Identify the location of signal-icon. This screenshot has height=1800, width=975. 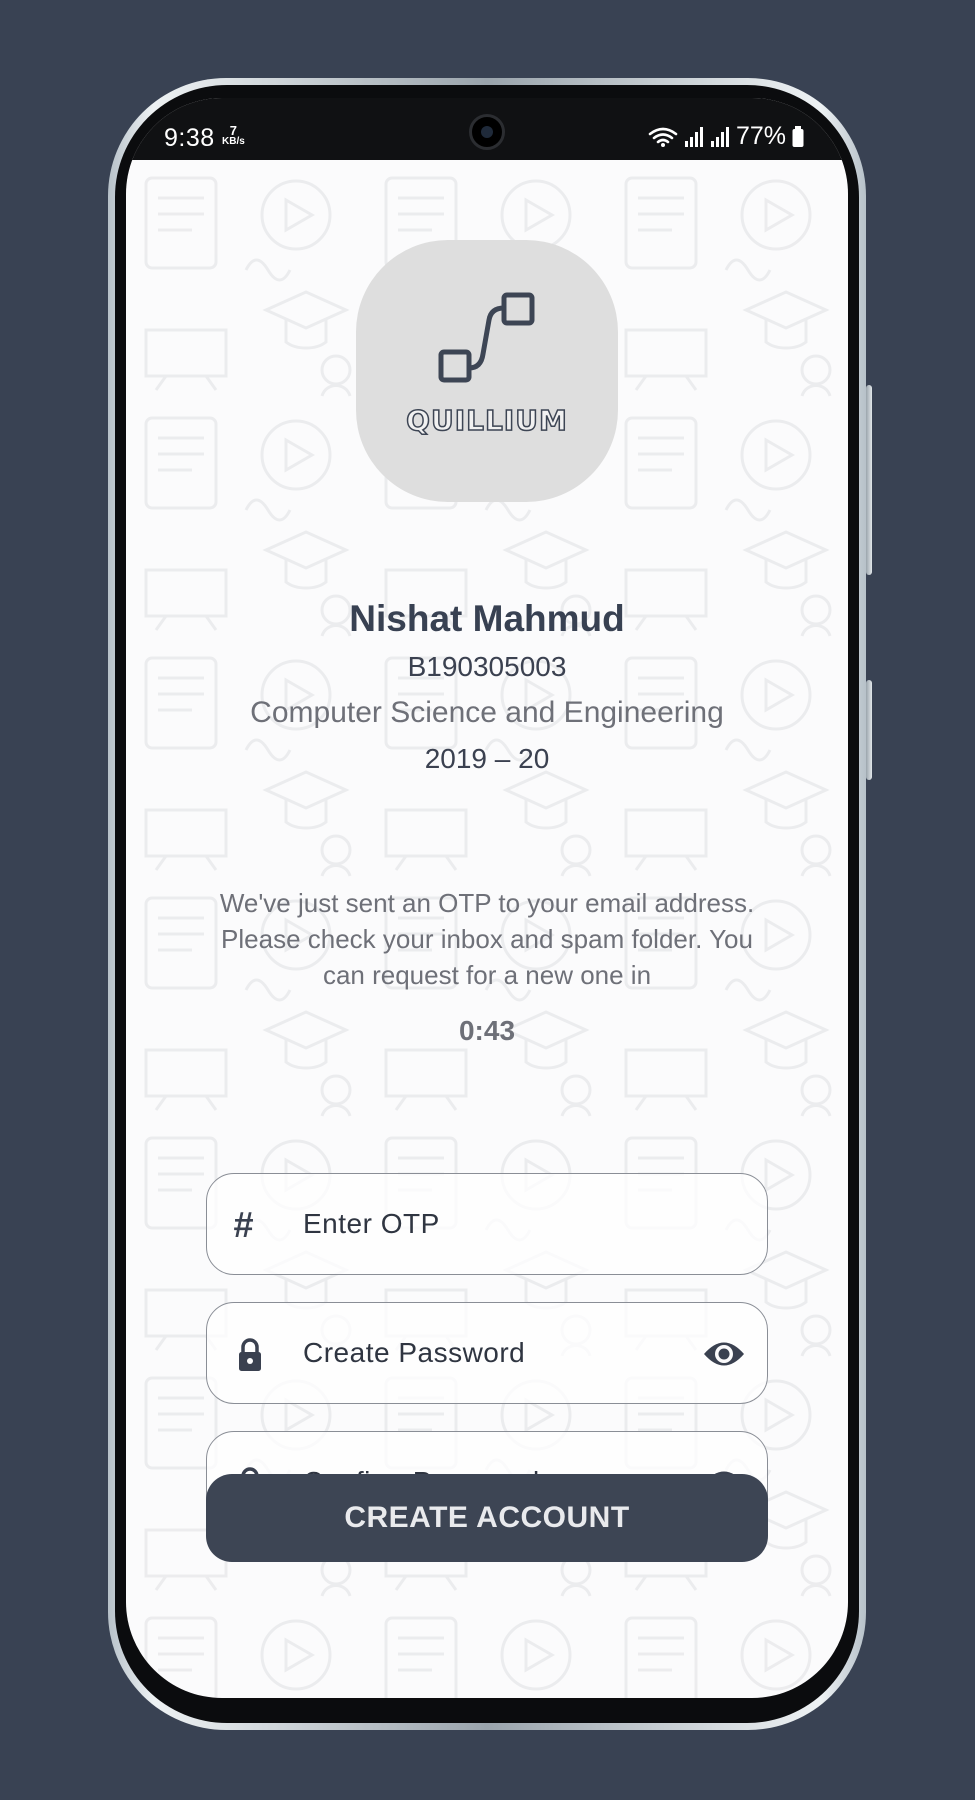
(693, 136).